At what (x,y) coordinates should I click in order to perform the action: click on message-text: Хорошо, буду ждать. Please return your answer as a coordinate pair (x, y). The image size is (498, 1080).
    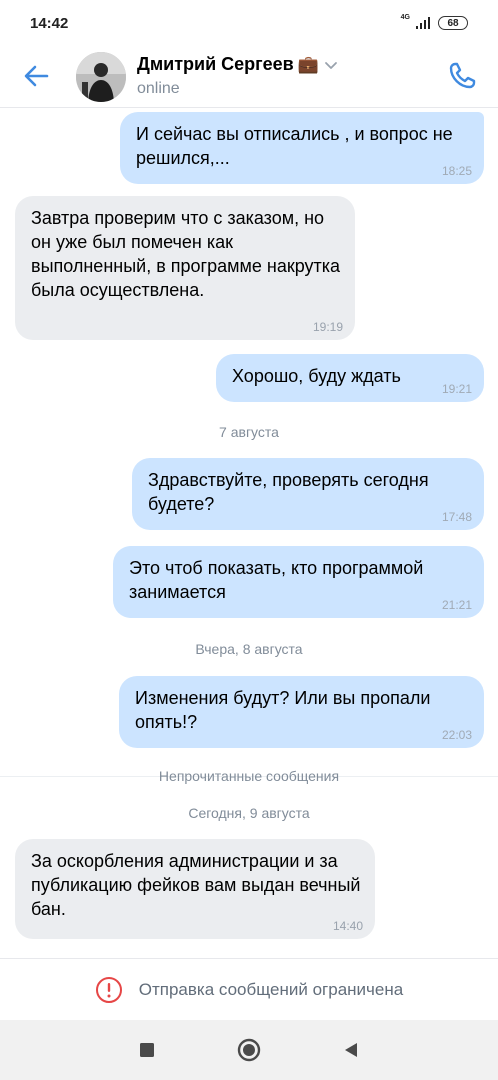
    Looking at the image, I should click on (316, 376).